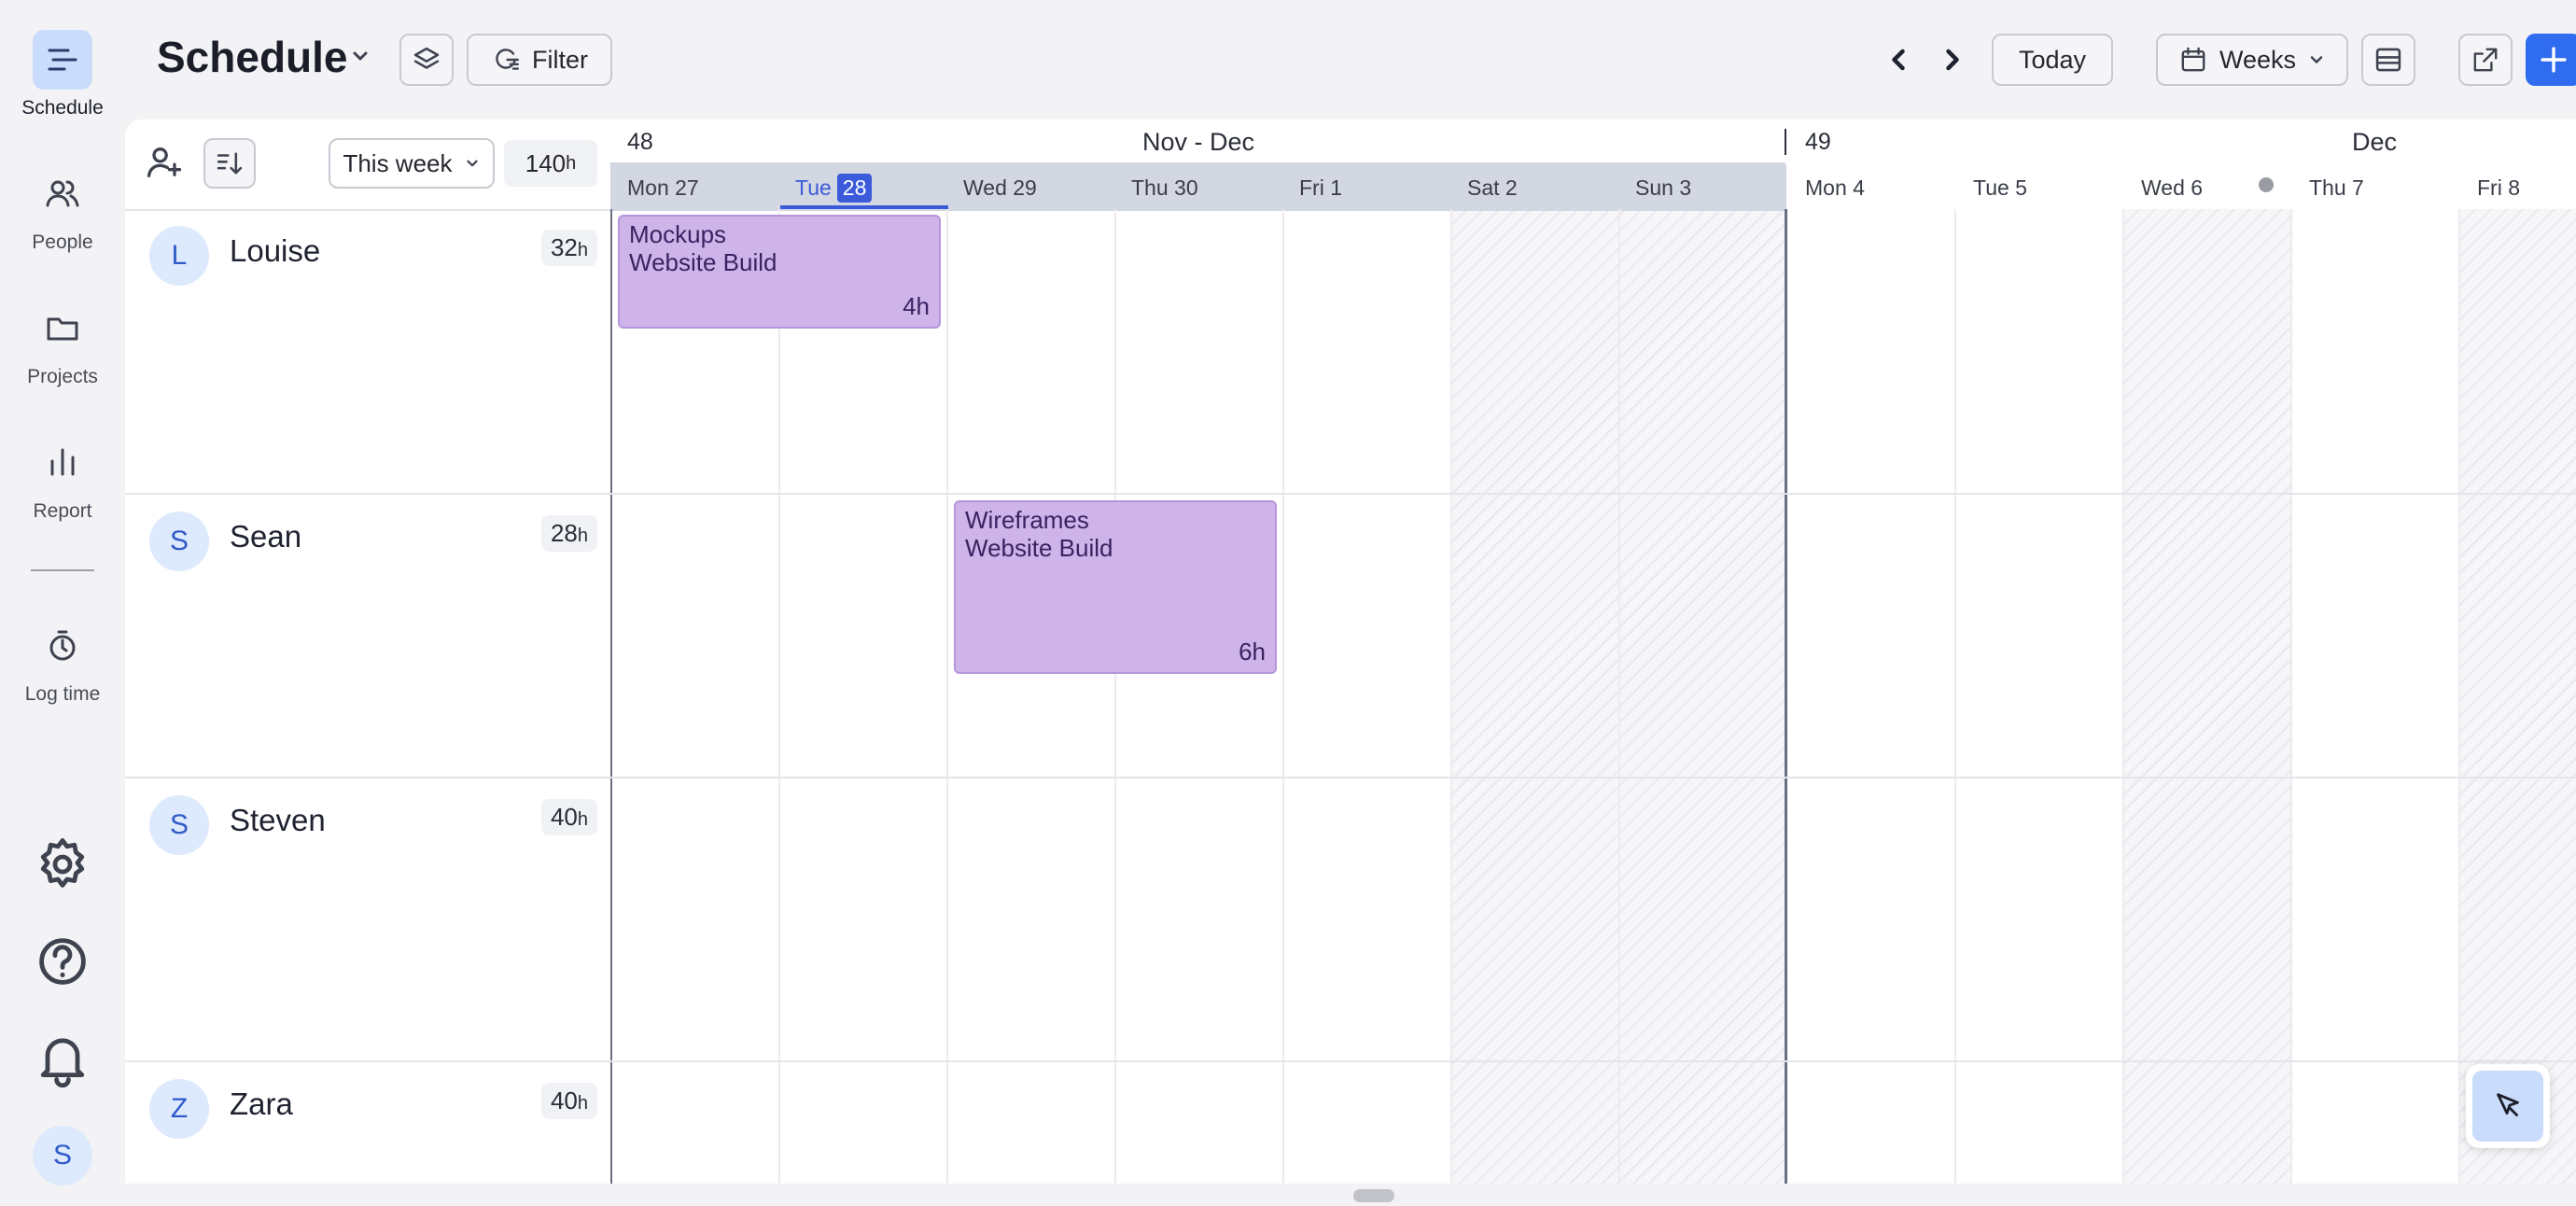  What do you see at coordinates (2266, 184) in the screenshot?
I see `holiday-dot` at bounding box center [2266, 184].